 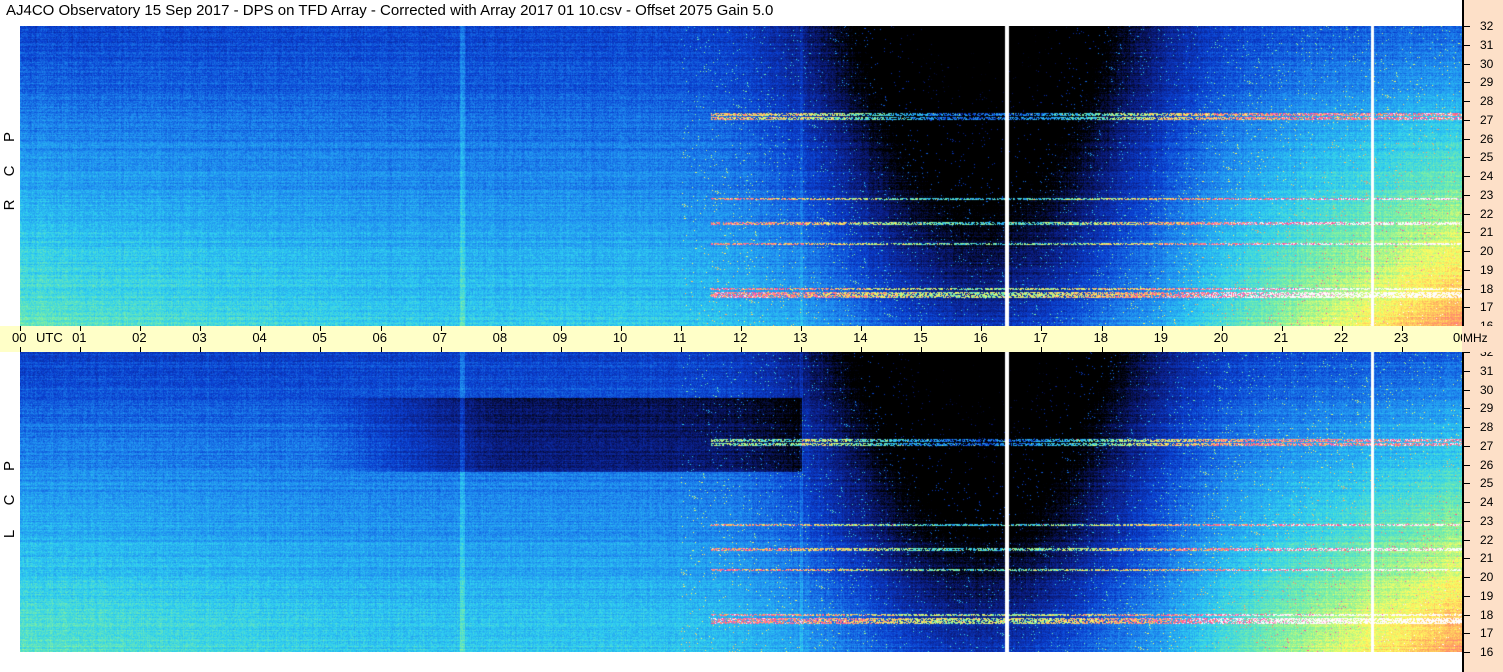 I want to click on time-tick-label: 05, so click(x=319, y=337).